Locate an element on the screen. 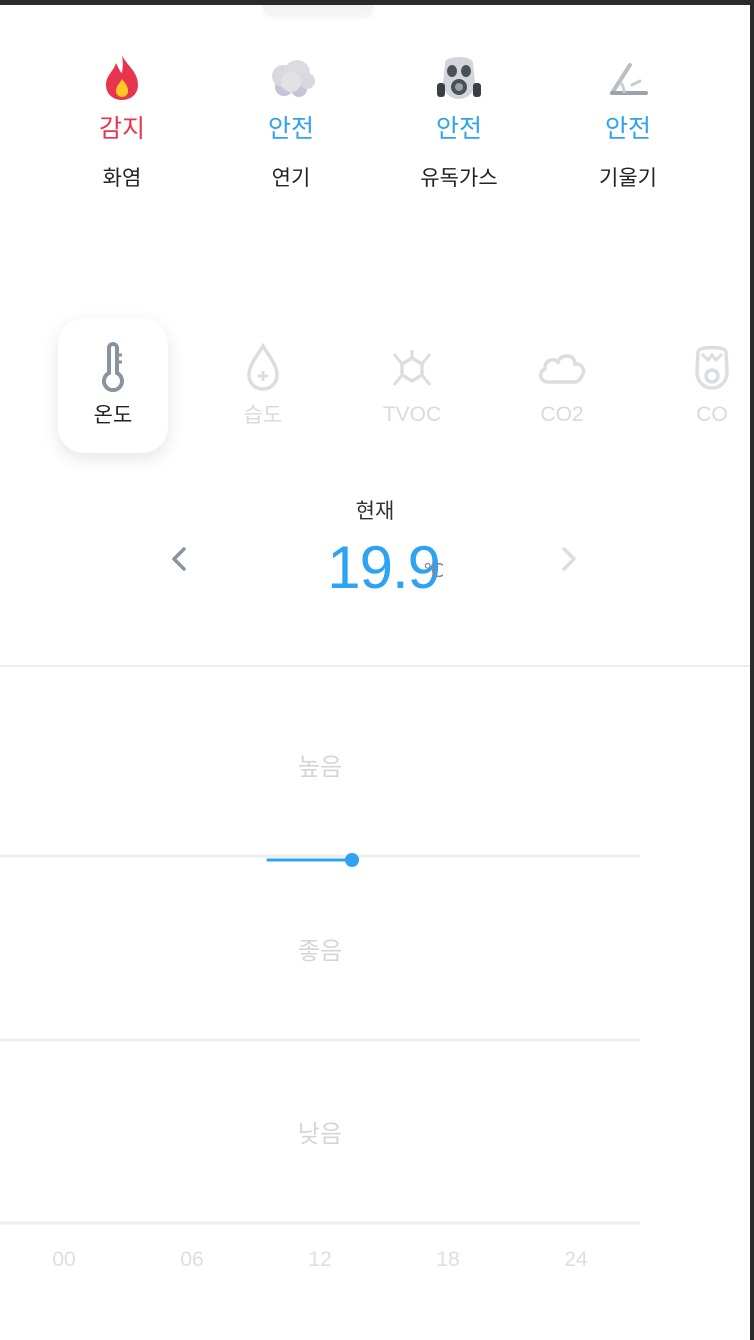  prev-arrow-button is located at coordinates (180, 559).